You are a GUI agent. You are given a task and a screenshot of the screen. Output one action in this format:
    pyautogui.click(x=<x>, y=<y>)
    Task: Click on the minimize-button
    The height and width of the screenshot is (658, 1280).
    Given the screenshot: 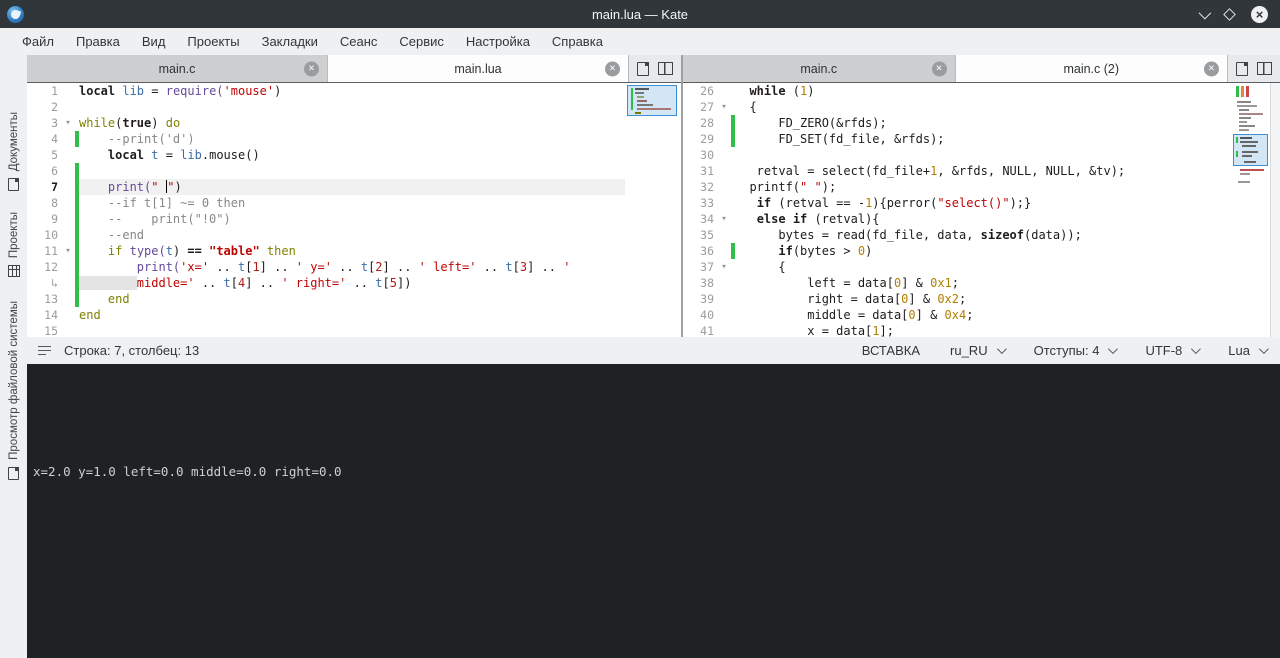 What is the action you would take?
    pyautogui.click(x=1205, y=12)
    